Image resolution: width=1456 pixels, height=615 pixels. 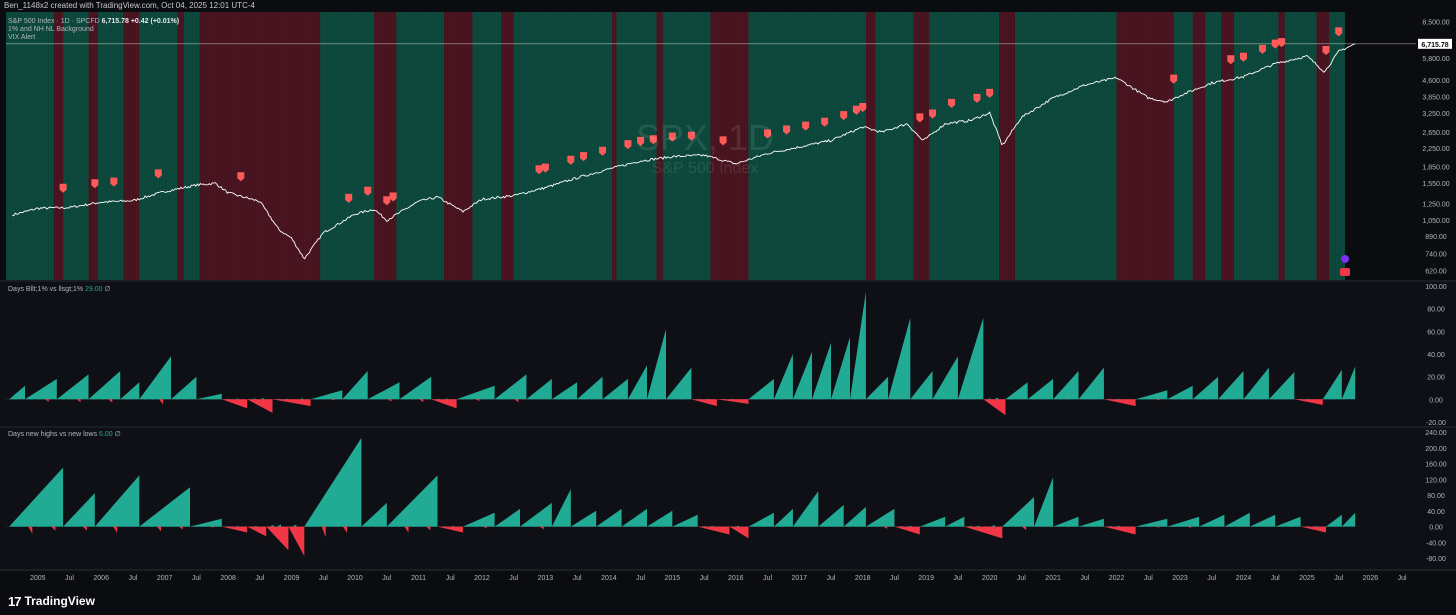 I want to click on panel2-tick-label: 80.00, so click(x=1436, y=310).